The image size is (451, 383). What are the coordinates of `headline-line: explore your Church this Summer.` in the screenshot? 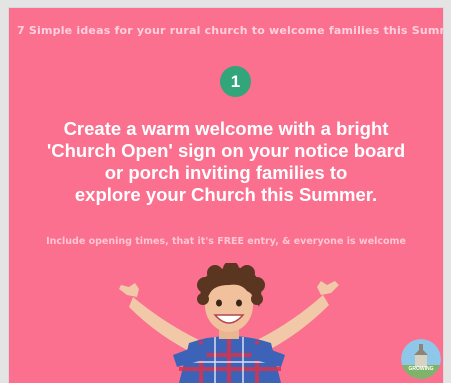 It's located at (226, 194).